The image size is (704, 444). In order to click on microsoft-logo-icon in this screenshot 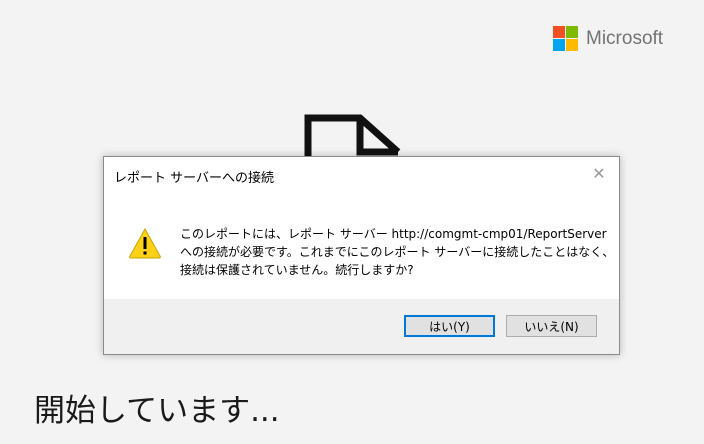, I will do `click(565, 38)`.